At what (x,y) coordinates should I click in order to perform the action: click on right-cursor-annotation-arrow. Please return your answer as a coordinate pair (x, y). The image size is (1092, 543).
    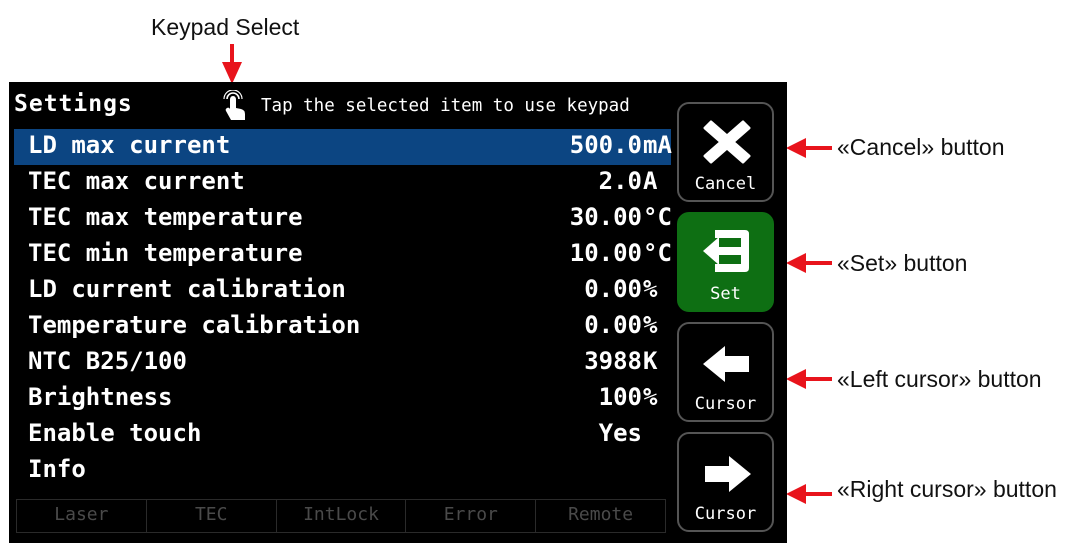
    Looking at the image, I should click on (809, 494).